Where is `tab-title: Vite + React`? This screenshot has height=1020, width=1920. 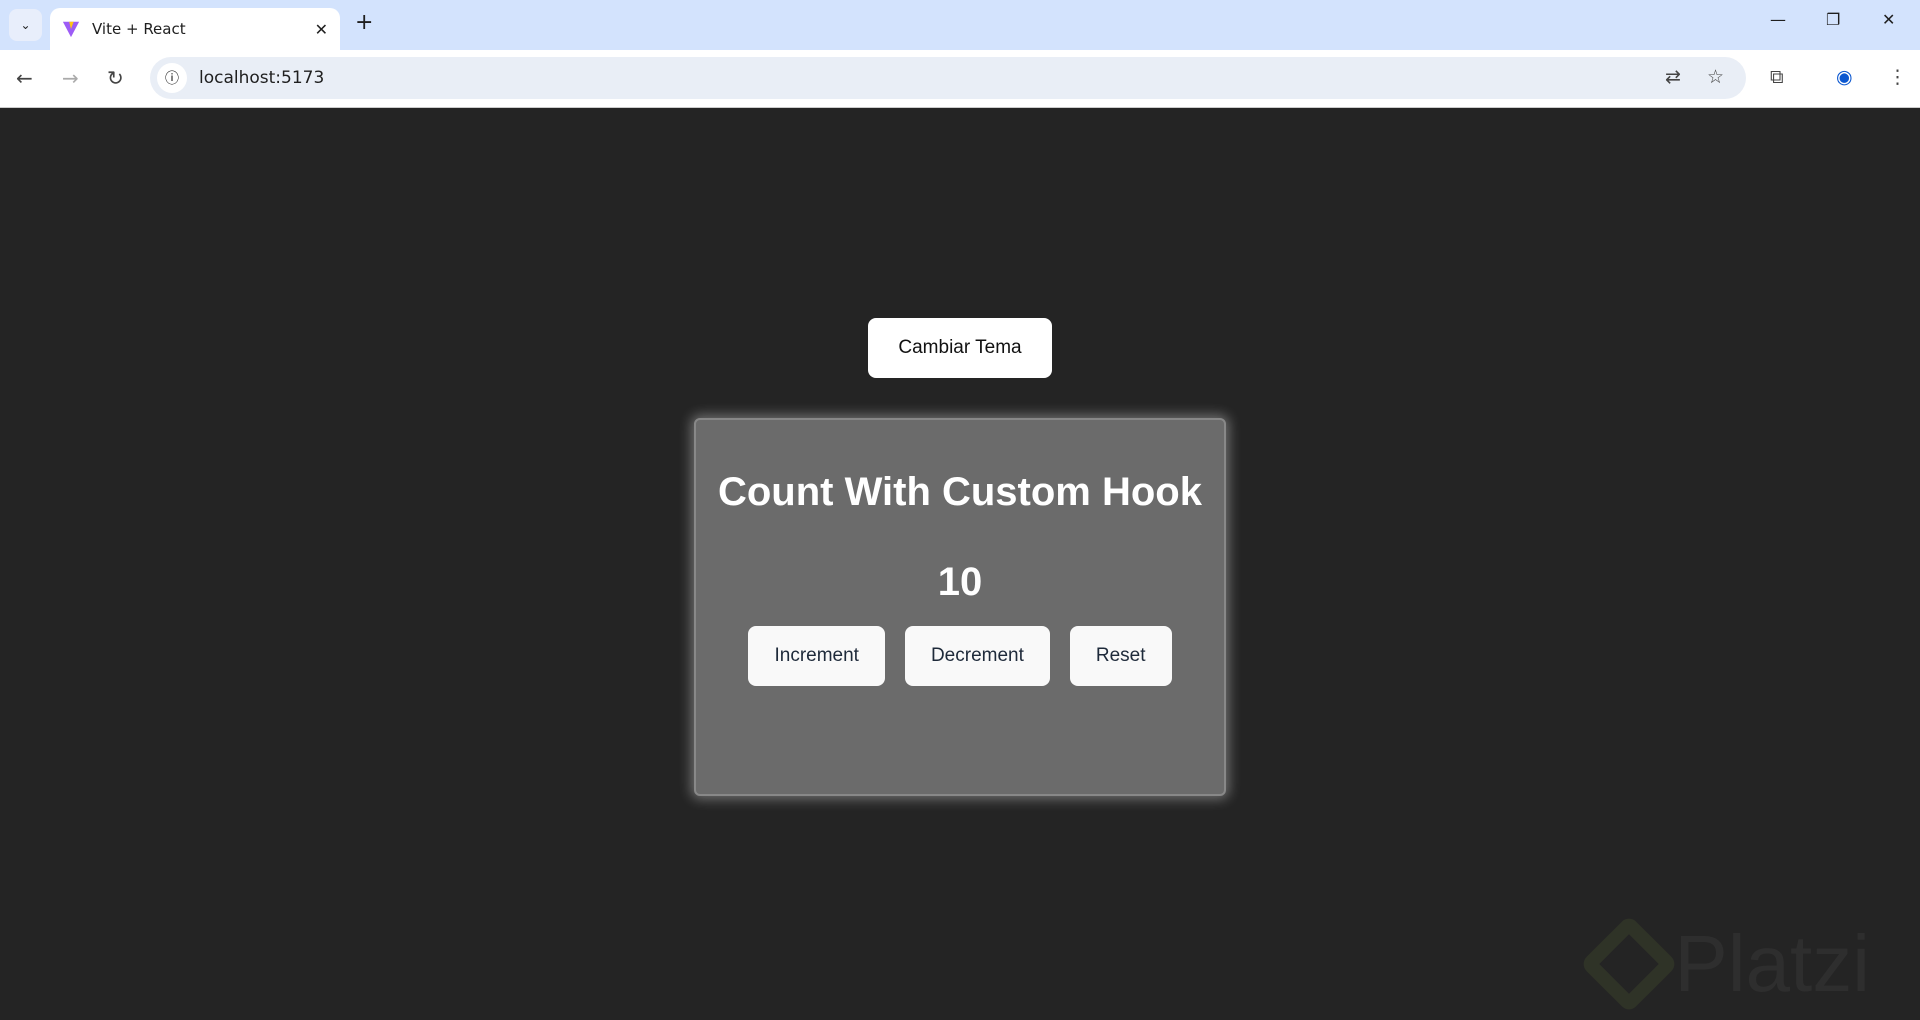 tab-title: Vite + React is located at coordinates (139, 29).